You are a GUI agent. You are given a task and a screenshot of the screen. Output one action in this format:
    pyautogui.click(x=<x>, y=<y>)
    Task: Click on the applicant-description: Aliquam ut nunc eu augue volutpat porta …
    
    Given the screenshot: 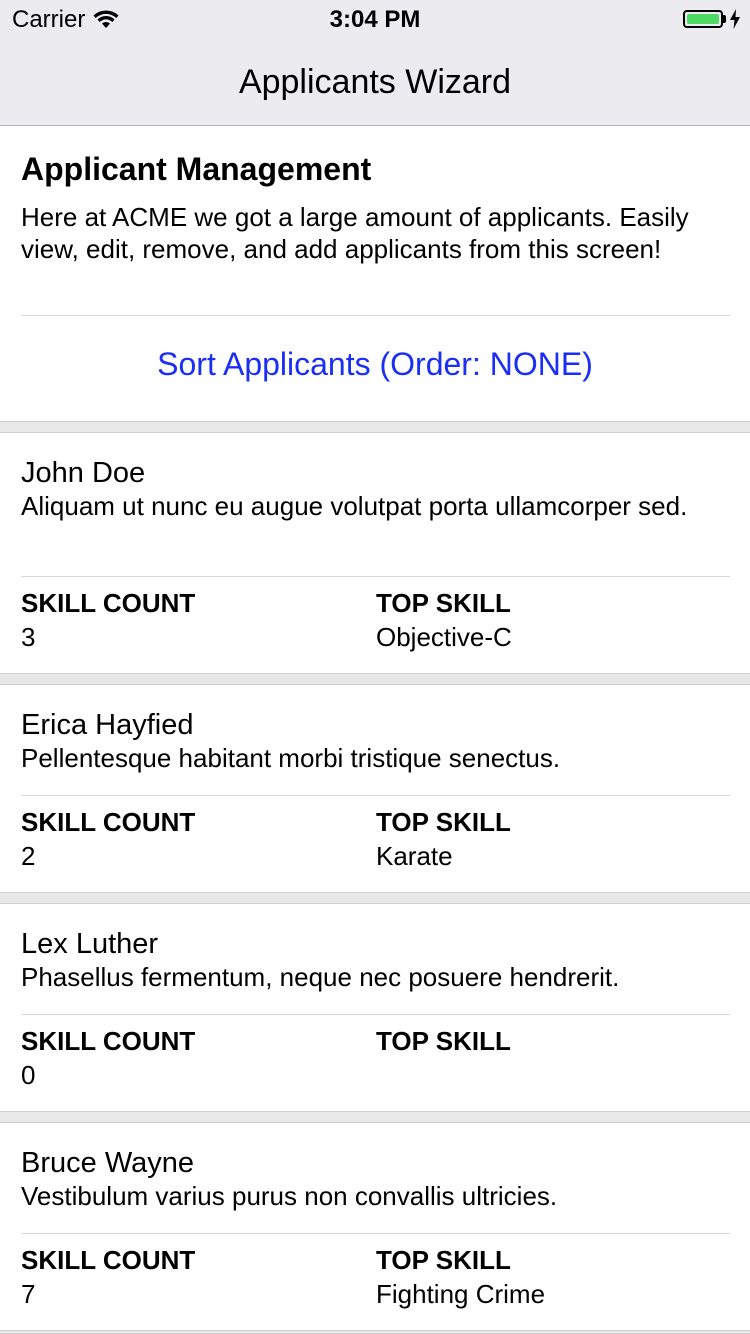 What is the action you would take?
    pyautogui.click(x=354, y=506)
    